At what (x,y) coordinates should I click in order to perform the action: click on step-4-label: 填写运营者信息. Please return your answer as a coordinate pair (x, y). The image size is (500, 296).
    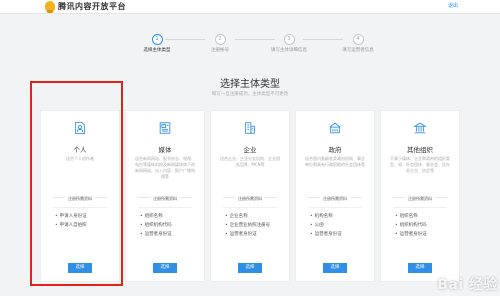
    Looking at the image, I should click on (358, 50).